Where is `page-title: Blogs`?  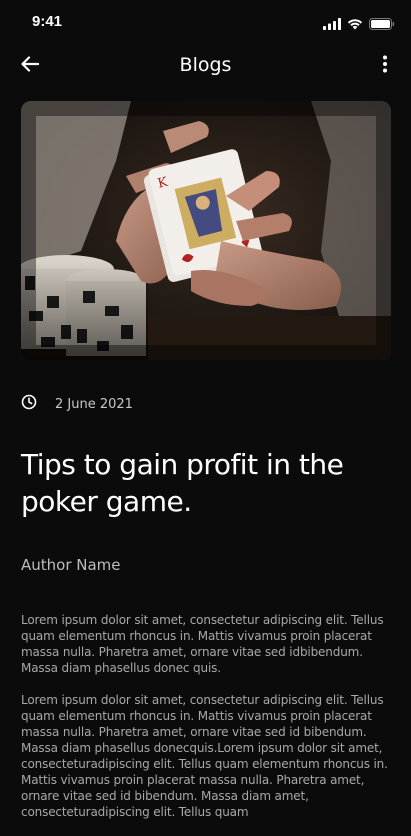
page-title: Blogs is located at coordinates (205, 65).